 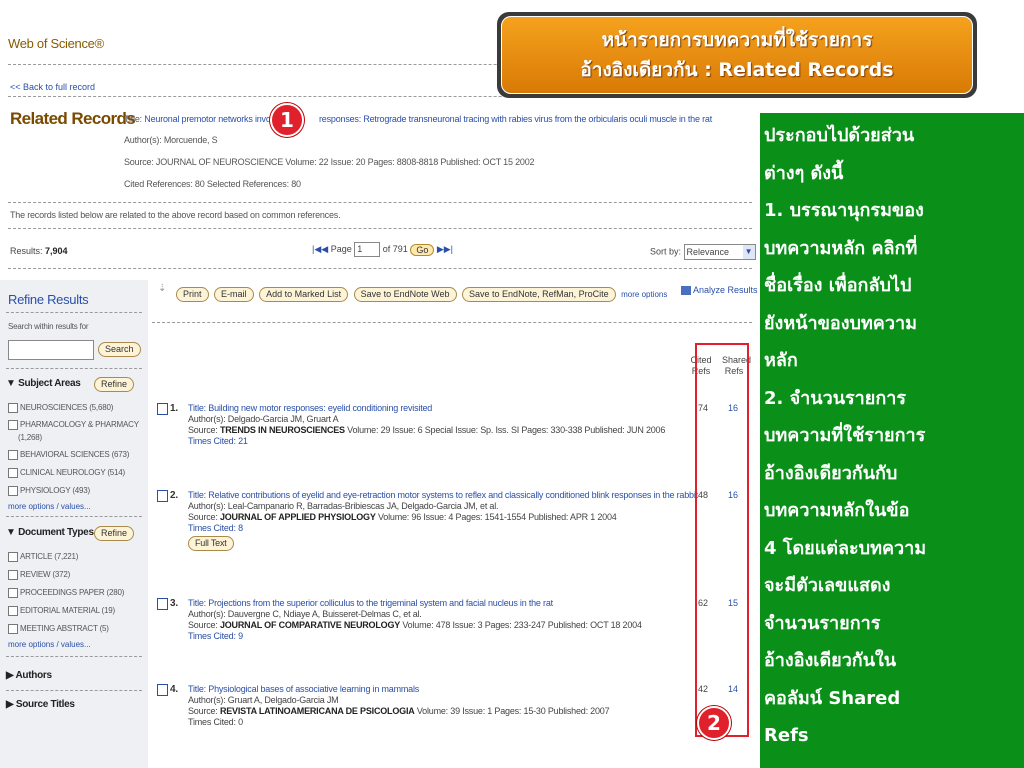 What do you see at coordinates (835, 398) in the screenshot?
I see `explanation-line: 2. จำนวนรายการ` at bounding box center [835, 398].